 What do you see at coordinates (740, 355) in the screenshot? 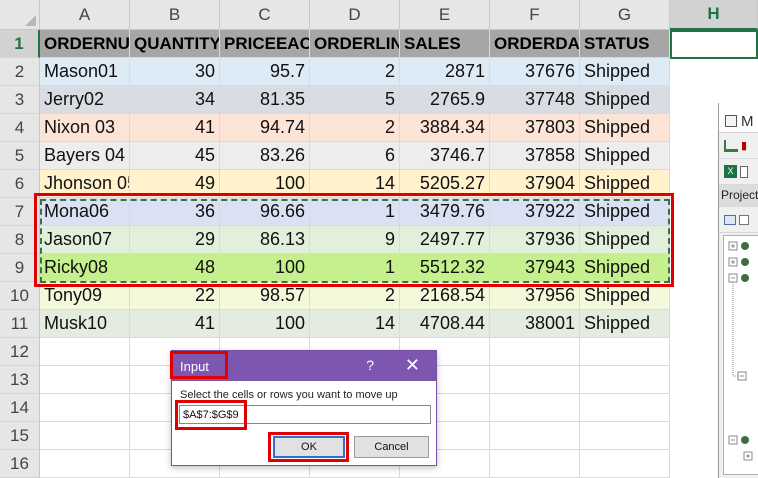
I see `project-tree` at bounding box center [740, 355].